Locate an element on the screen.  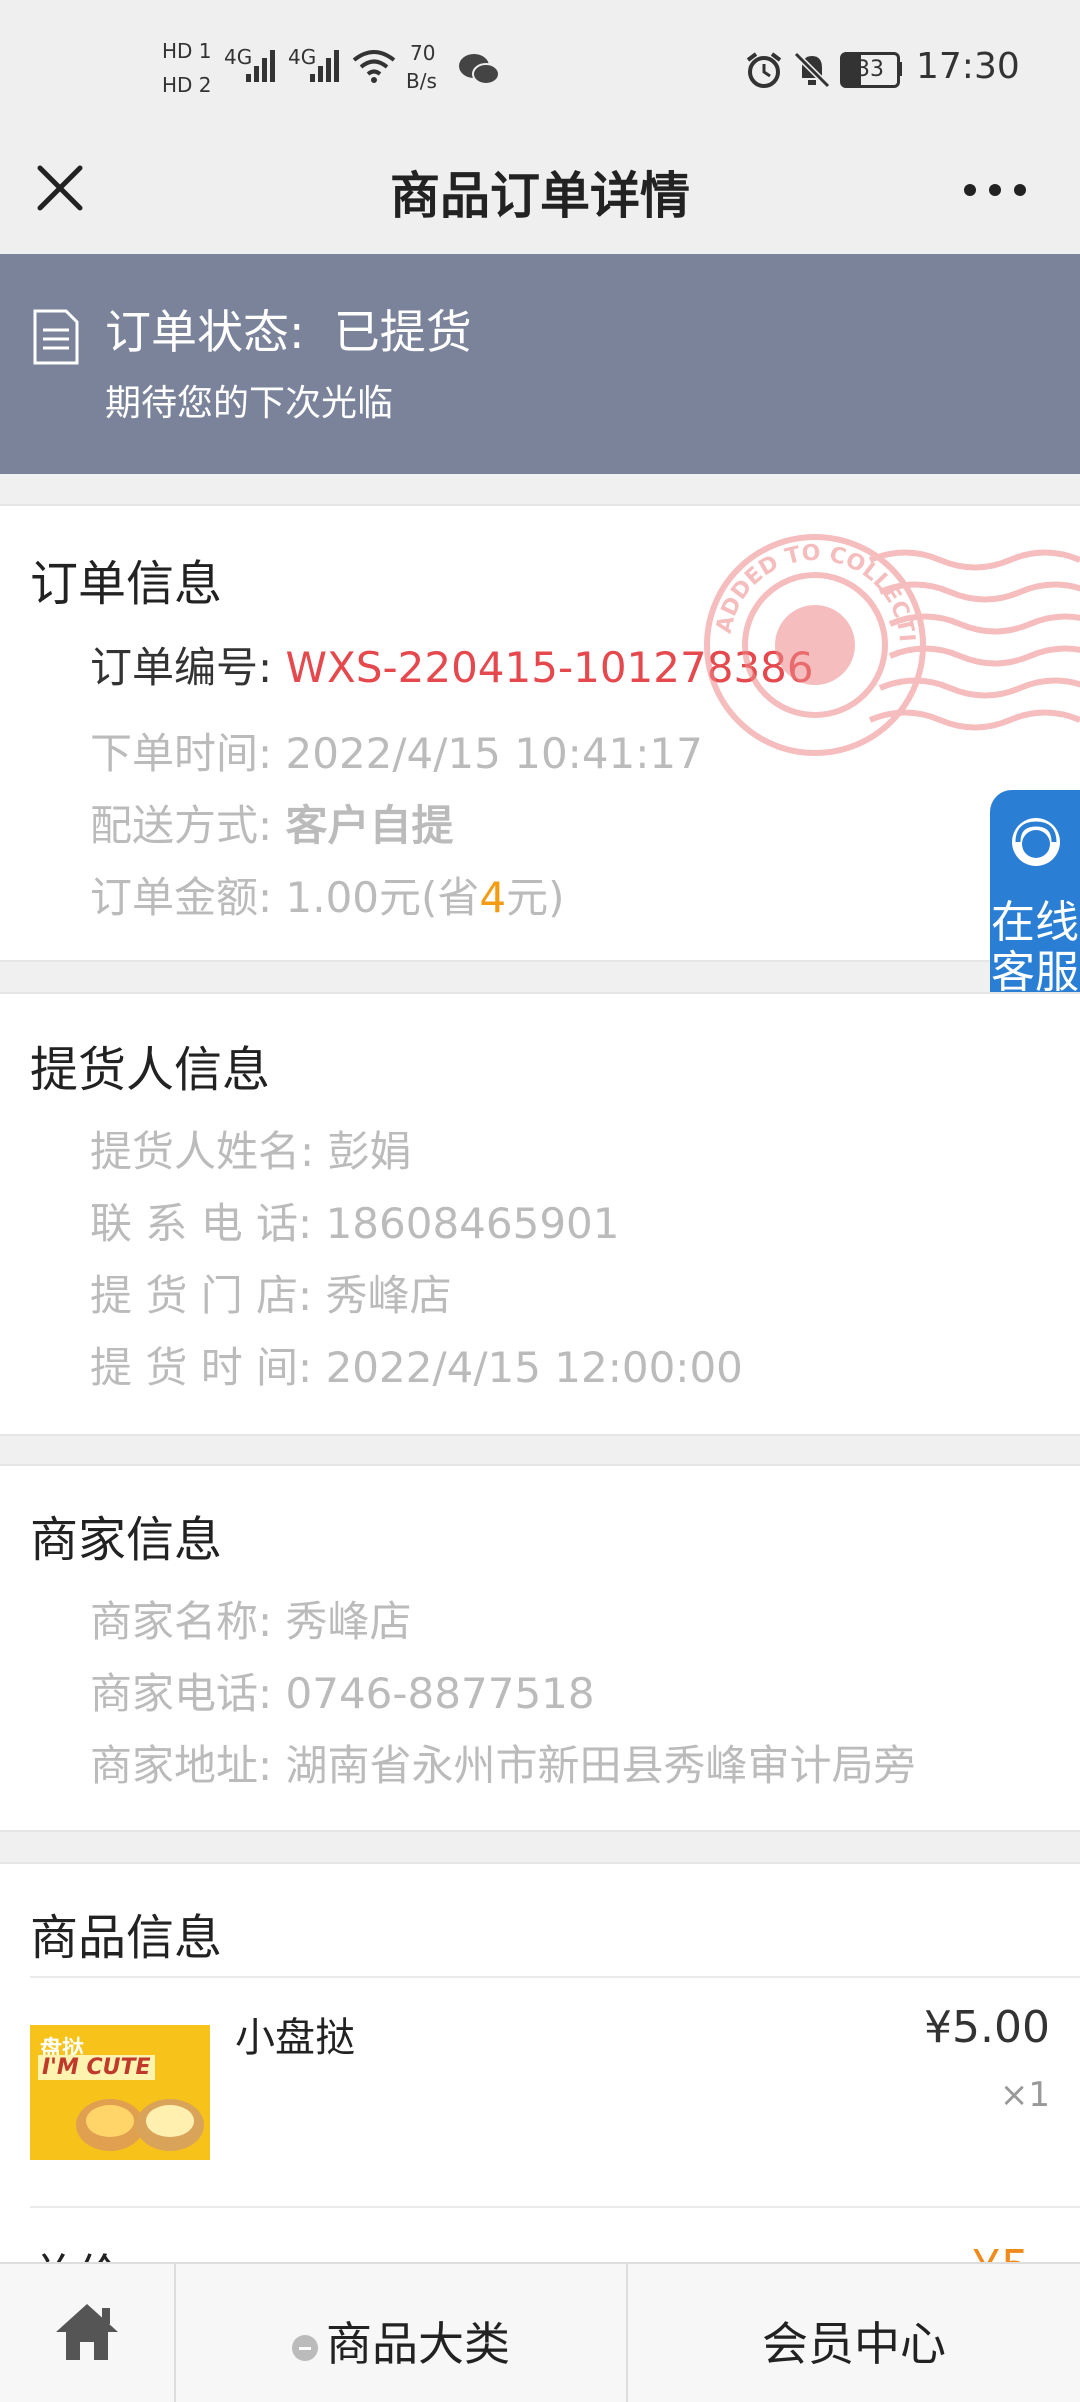
hd2-indicator: HD 2 is located at coordinates (187, 85).